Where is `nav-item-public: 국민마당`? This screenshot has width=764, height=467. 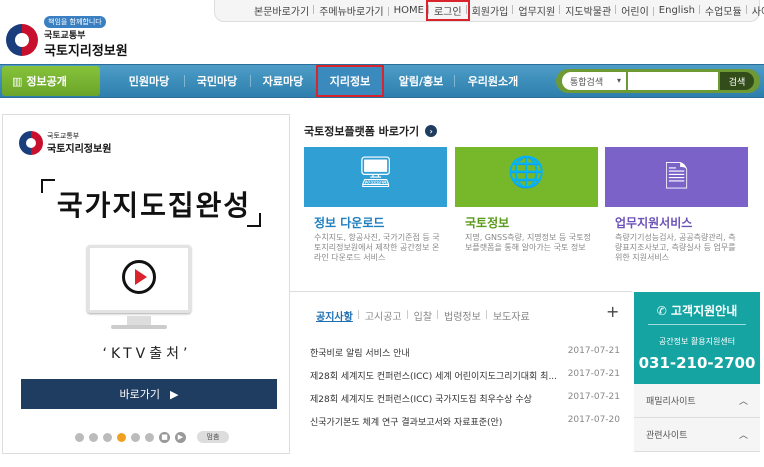 nav-item-public: 국민마당 is located at coordinates (217, 81).